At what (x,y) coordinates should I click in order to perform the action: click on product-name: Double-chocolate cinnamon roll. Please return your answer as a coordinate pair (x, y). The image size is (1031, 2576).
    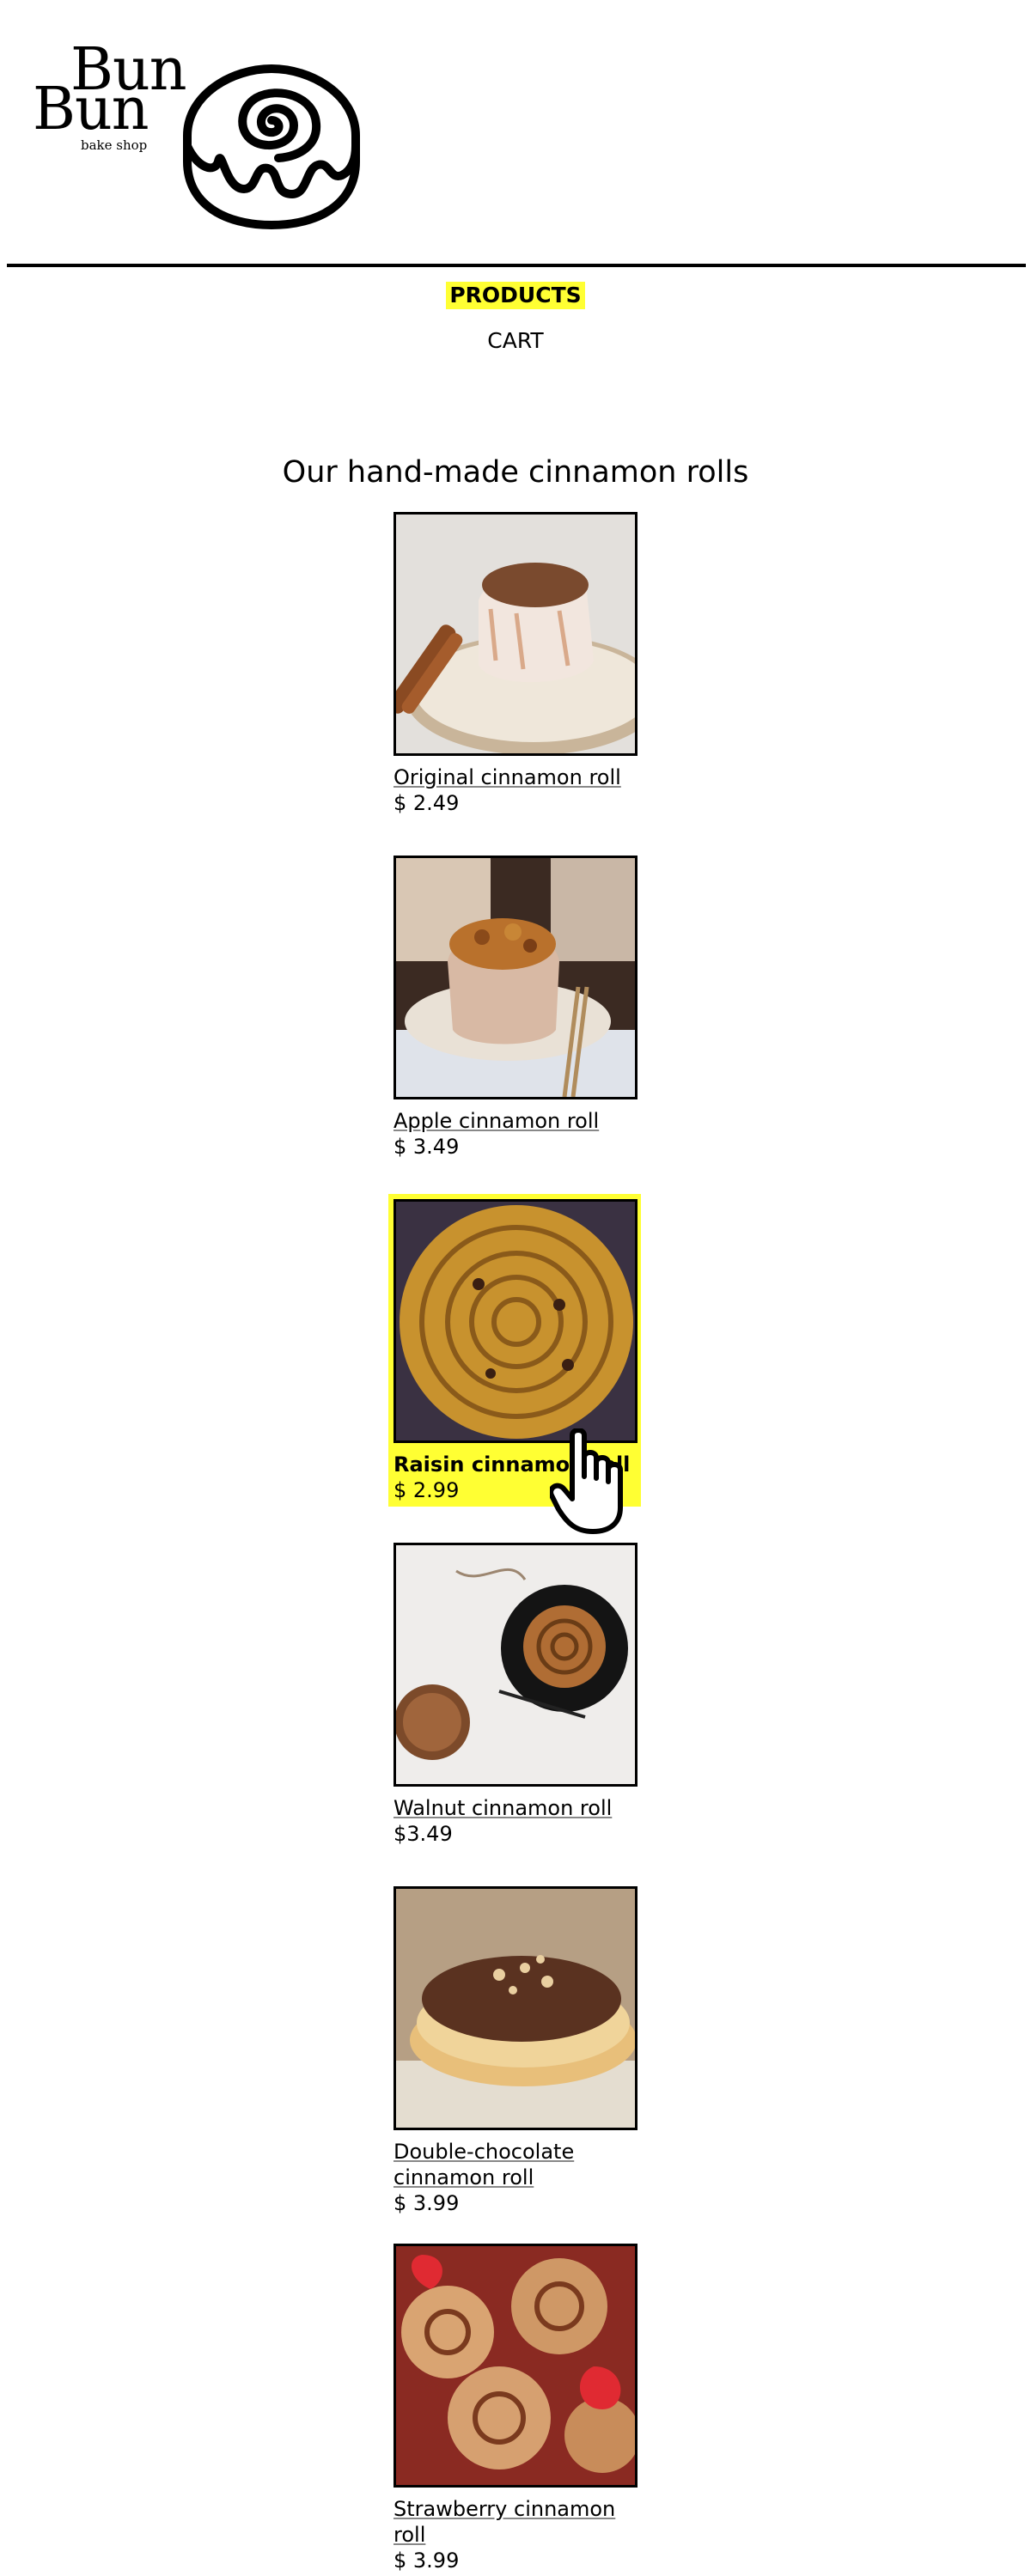
    Looking at the image, I should click on (515, 2164).